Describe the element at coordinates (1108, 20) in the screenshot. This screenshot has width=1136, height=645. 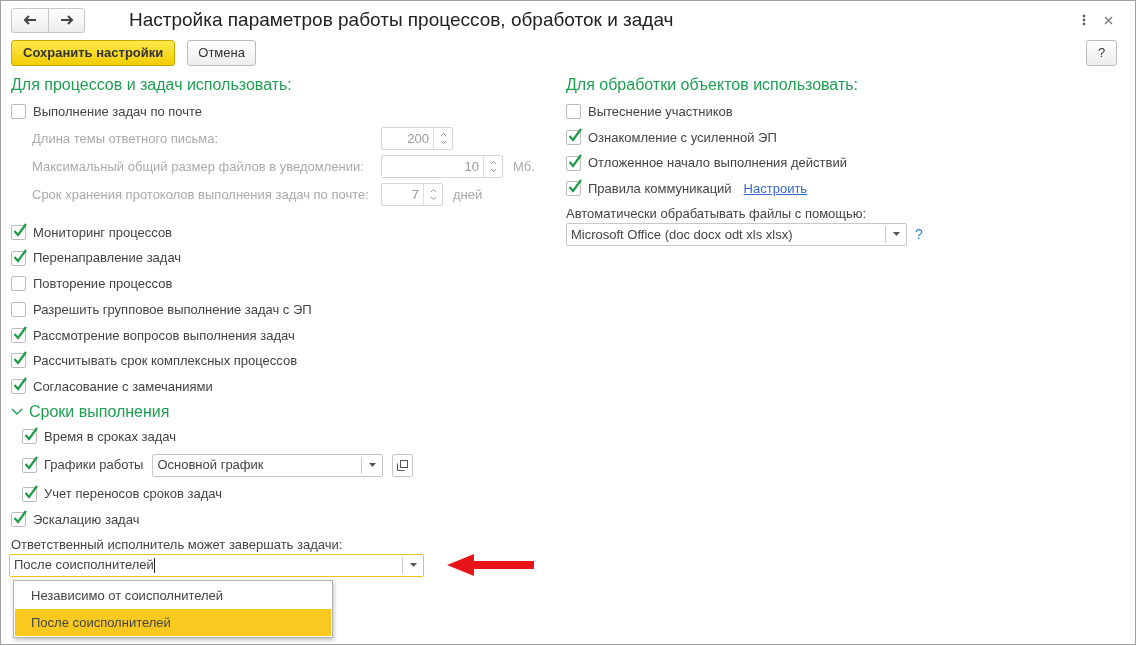
I see `close-icon` at that location.